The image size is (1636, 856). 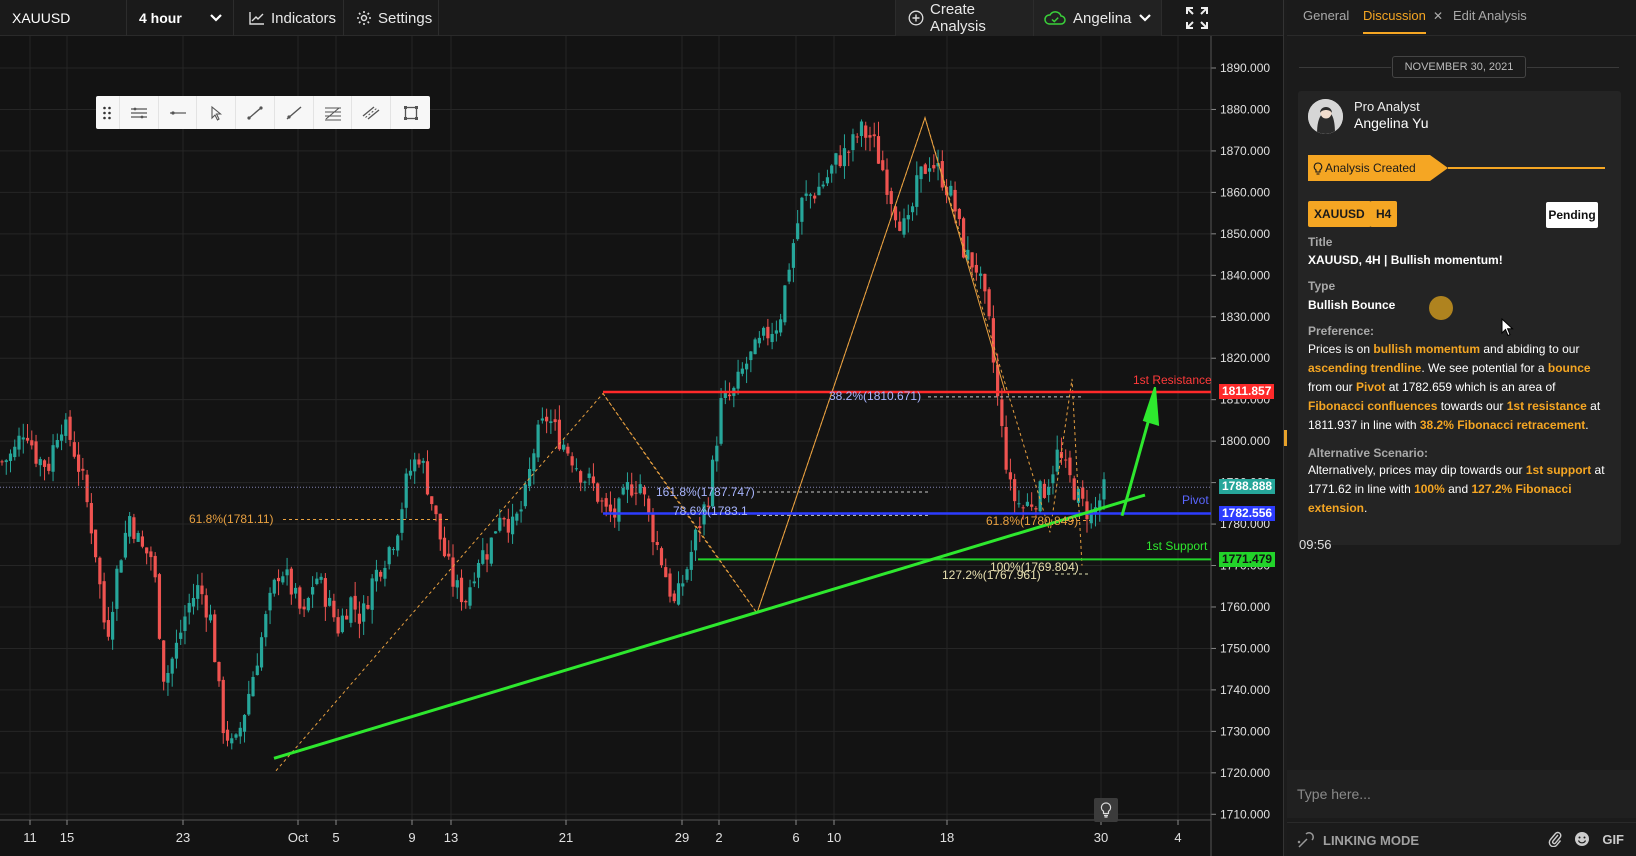 I want to click on linking-mode-button: LINKING MODE, so click(x=1358, y=840).